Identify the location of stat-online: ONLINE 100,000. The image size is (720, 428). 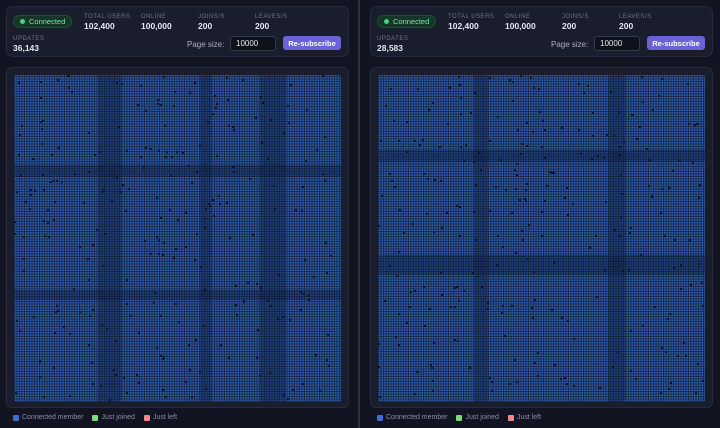
(156, 22).